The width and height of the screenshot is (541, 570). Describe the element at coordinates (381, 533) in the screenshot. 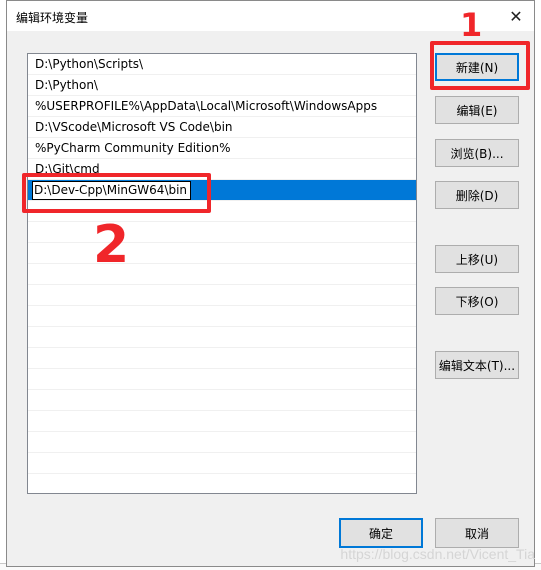

I see `ok-button: 确定` at that location.